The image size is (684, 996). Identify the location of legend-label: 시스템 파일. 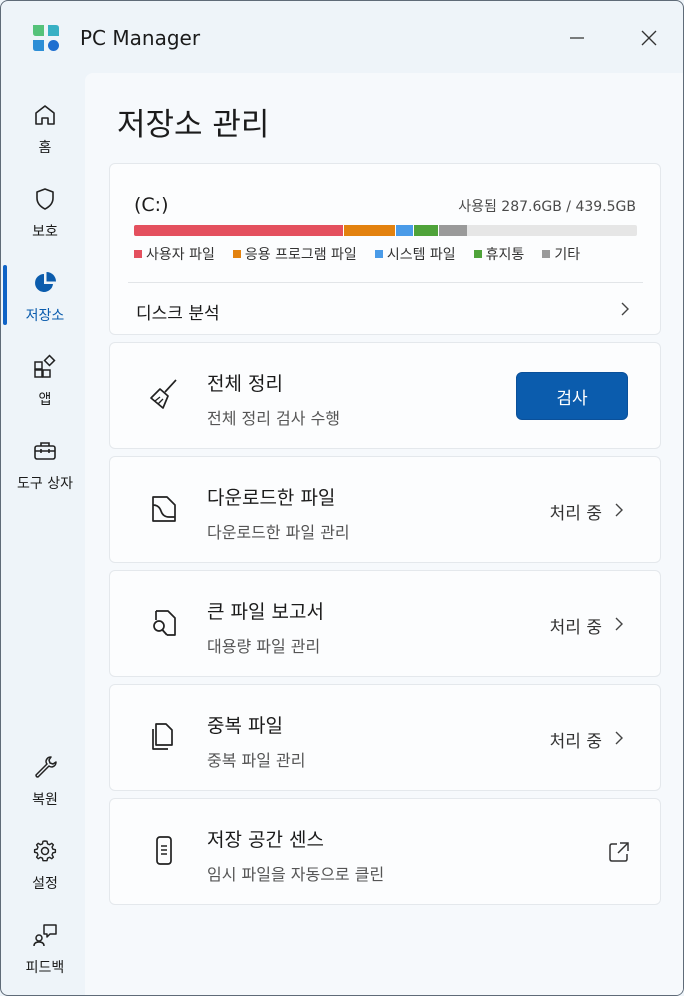
(421, 255).